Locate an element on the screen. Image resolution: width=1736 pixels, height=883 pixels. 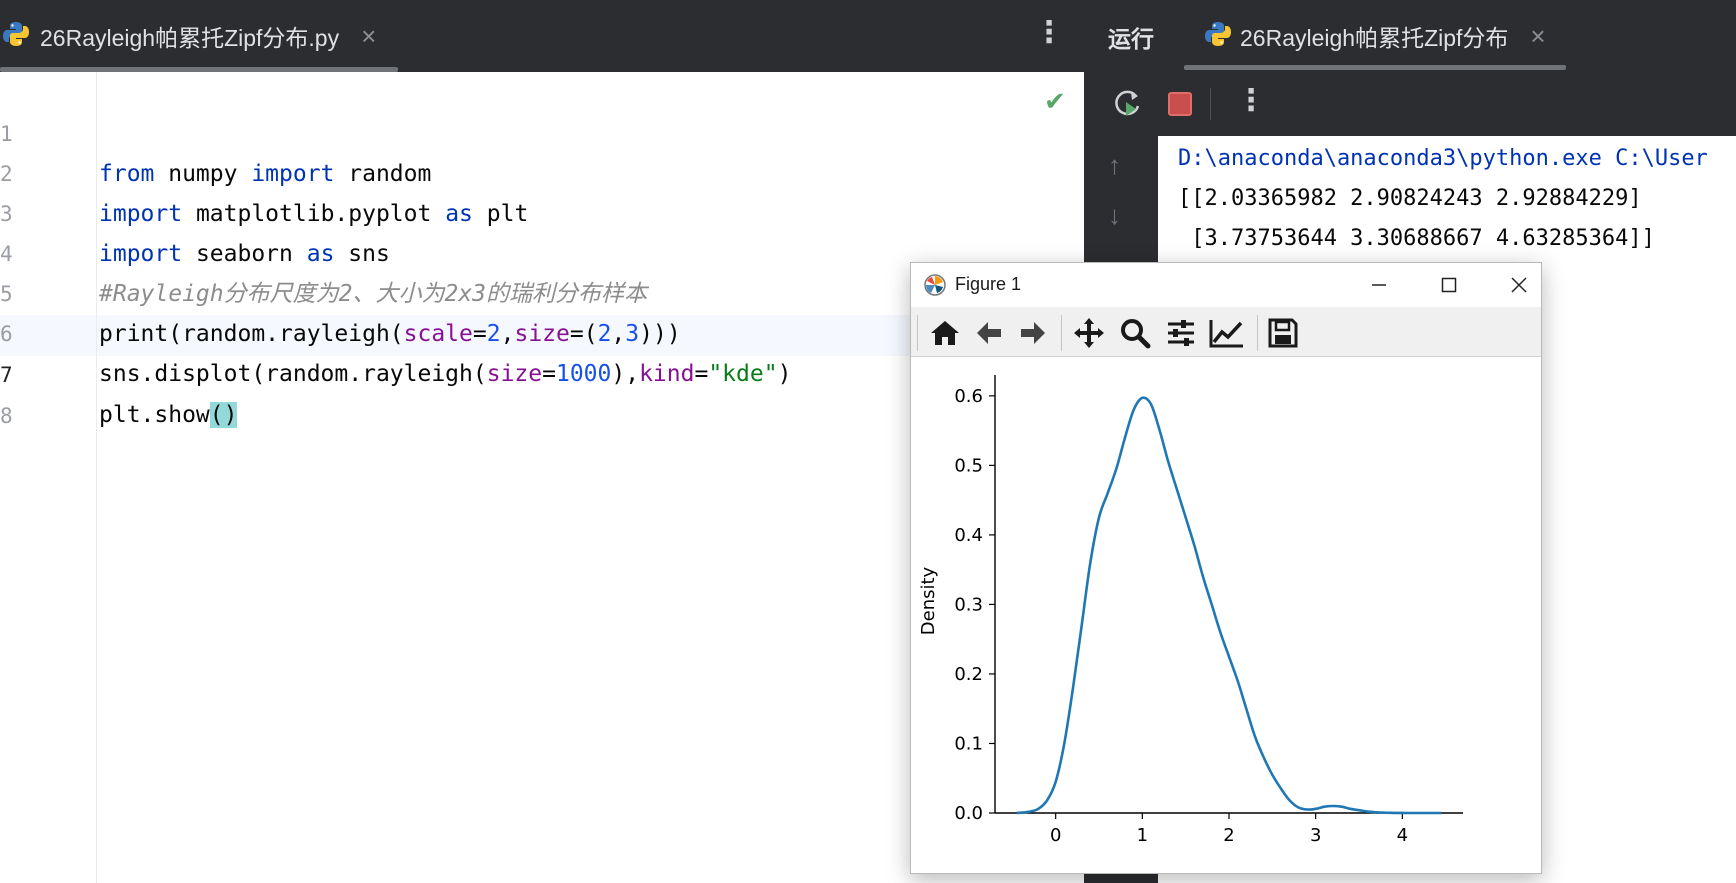
run-tab-label: 26Rayleigh帕累托Zipf分布 is located at coordinates (1374, 38).